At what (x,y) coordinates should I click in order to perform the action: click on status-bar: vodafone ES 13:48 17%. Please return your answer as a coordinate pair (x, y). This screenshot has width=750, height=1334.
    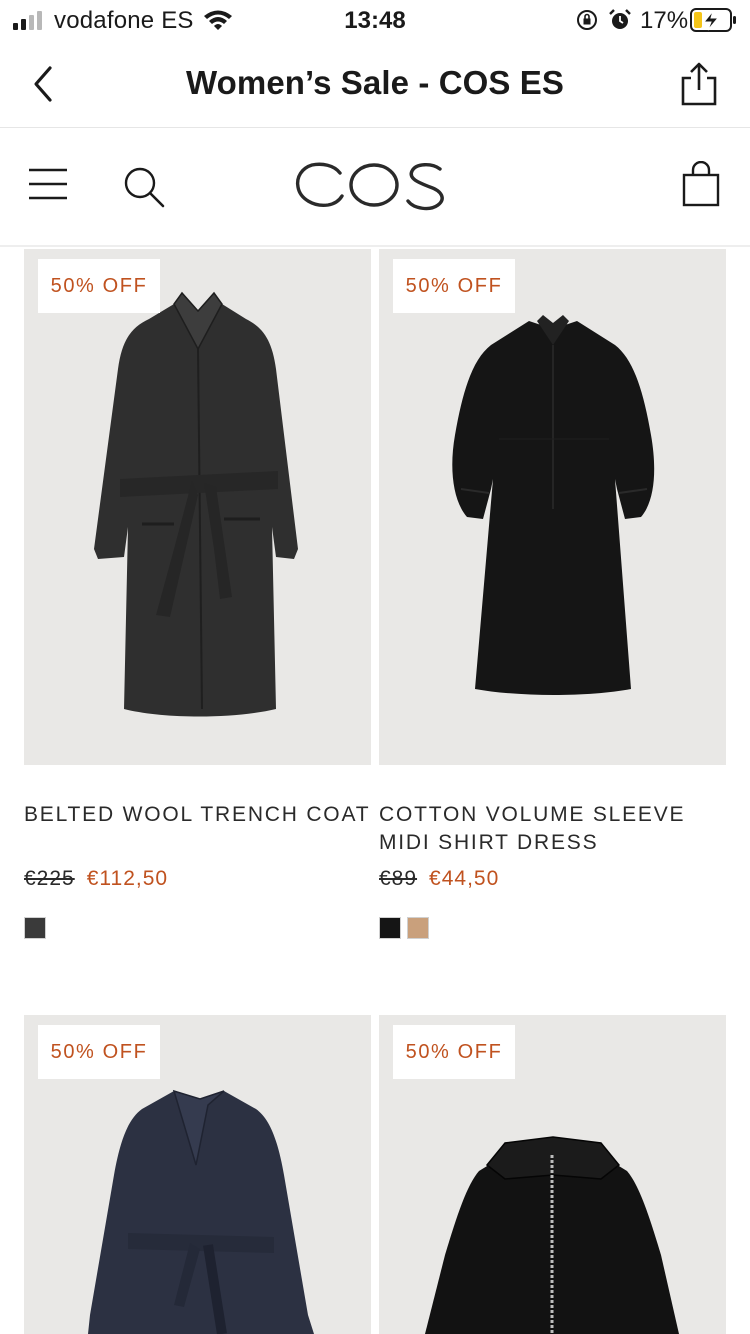
    Looking at the image, I should click on (375, 20).